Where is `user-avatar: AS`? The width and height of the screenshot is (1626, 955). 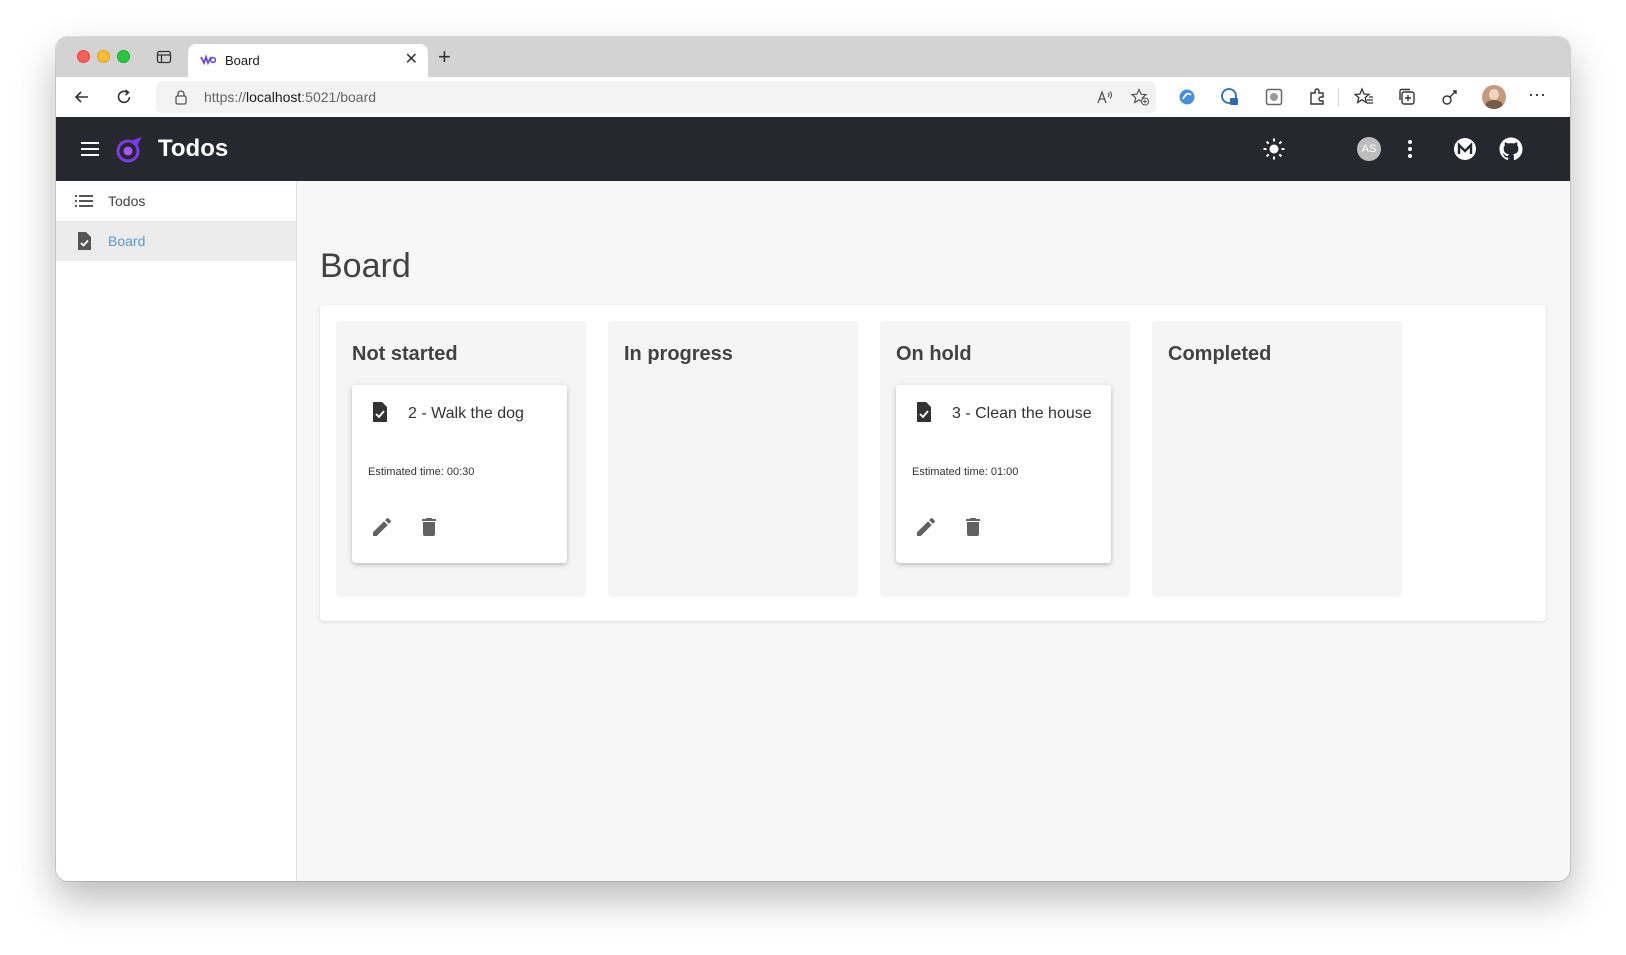
user-avatar: AS is located at coordinates (1369, 149).